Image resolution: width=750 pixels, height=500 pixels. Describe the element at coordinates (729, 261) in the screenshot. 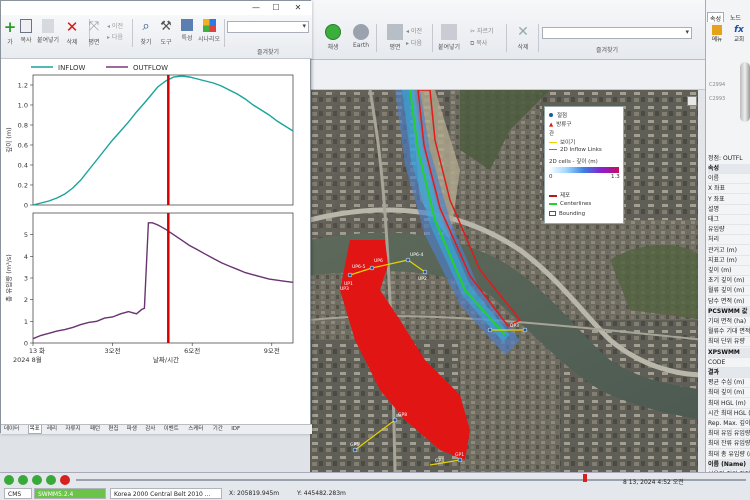

I see `property-row: 지표고 (m)` at that location.